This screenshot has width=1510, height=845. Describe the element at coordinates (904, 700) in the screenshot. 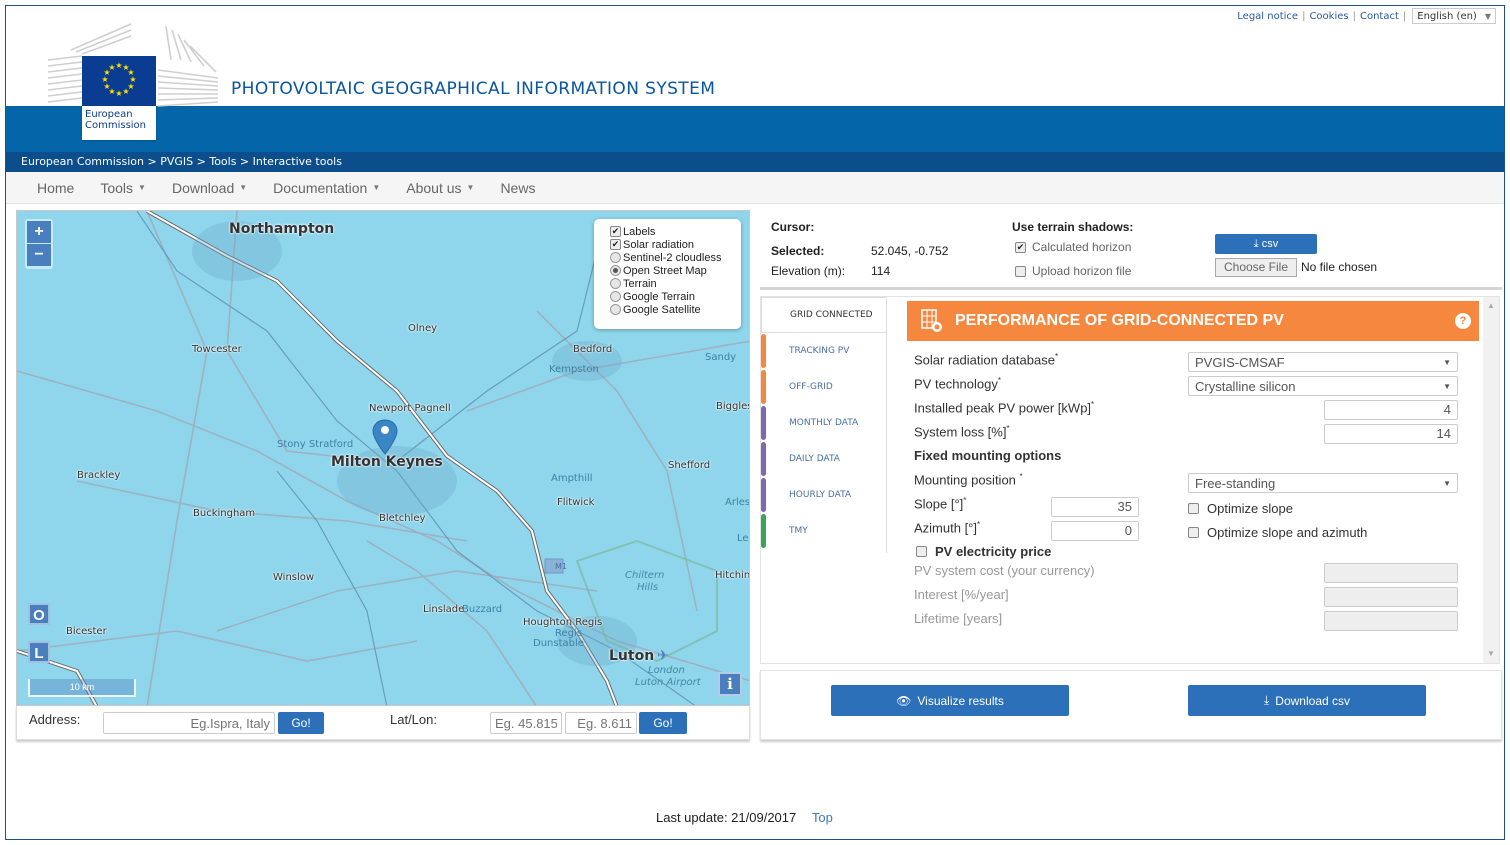

I see `eye-icon: 👁` at that location.